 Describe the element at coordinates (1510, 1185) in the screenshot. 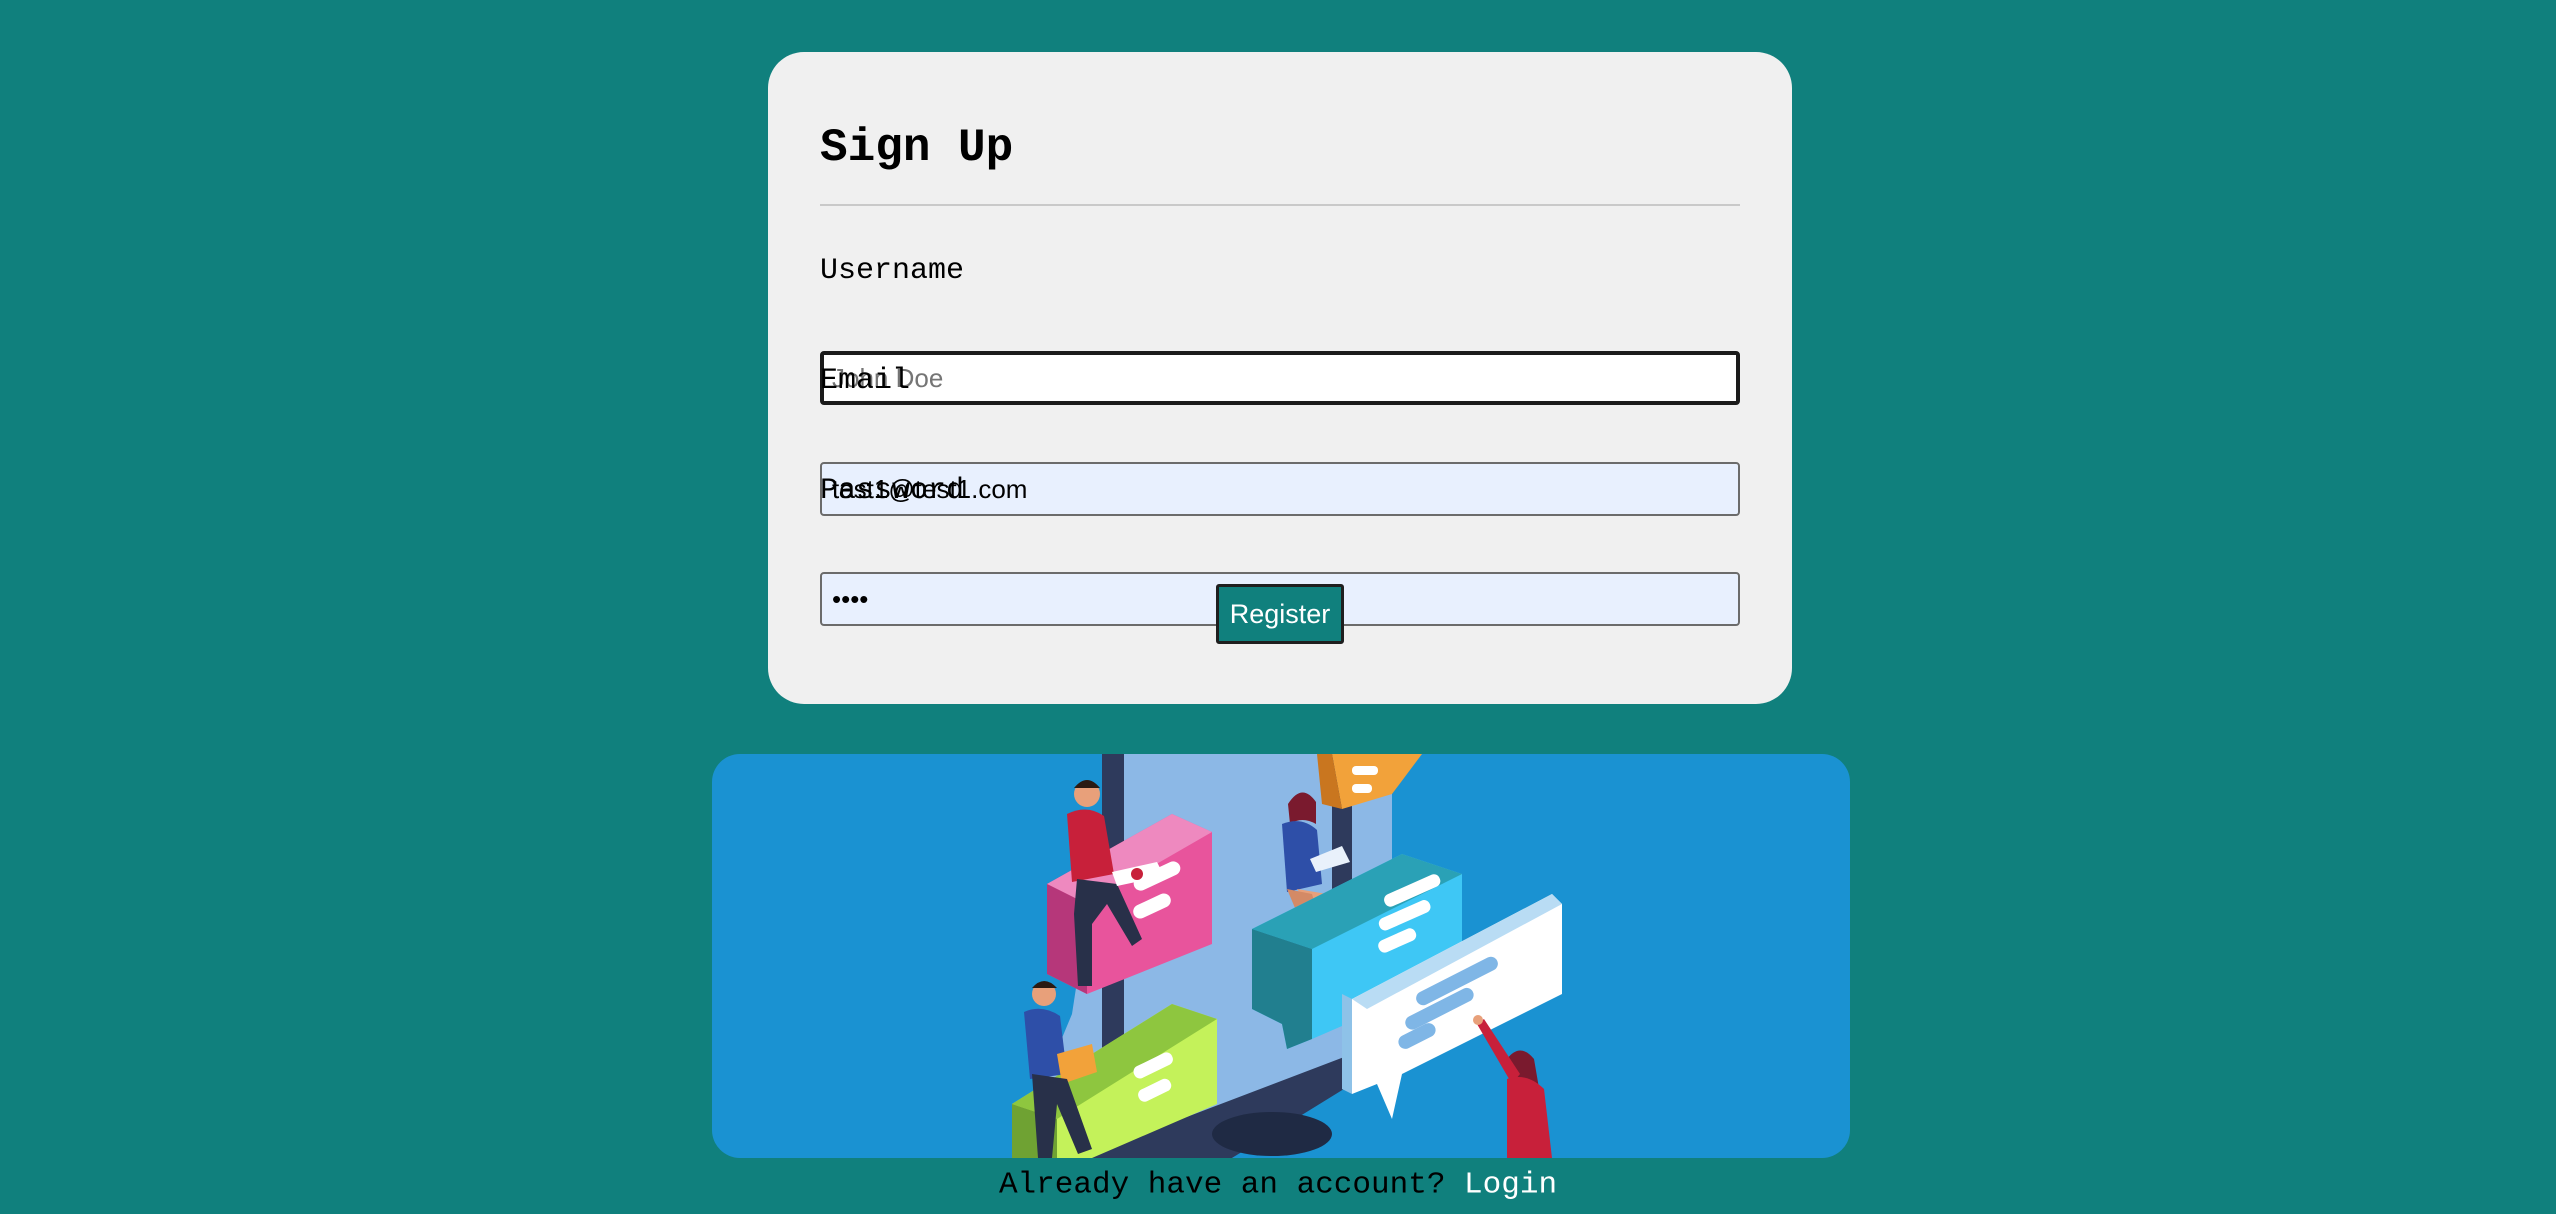

I see `login-link: Login` at that location.